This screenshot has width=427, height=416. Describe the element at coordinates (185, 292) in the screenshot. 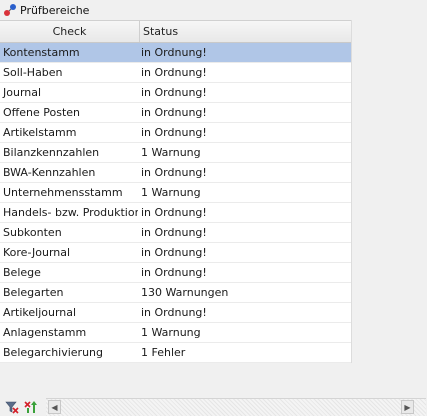

I see `status-cell: 130 Warnungen` at that location.